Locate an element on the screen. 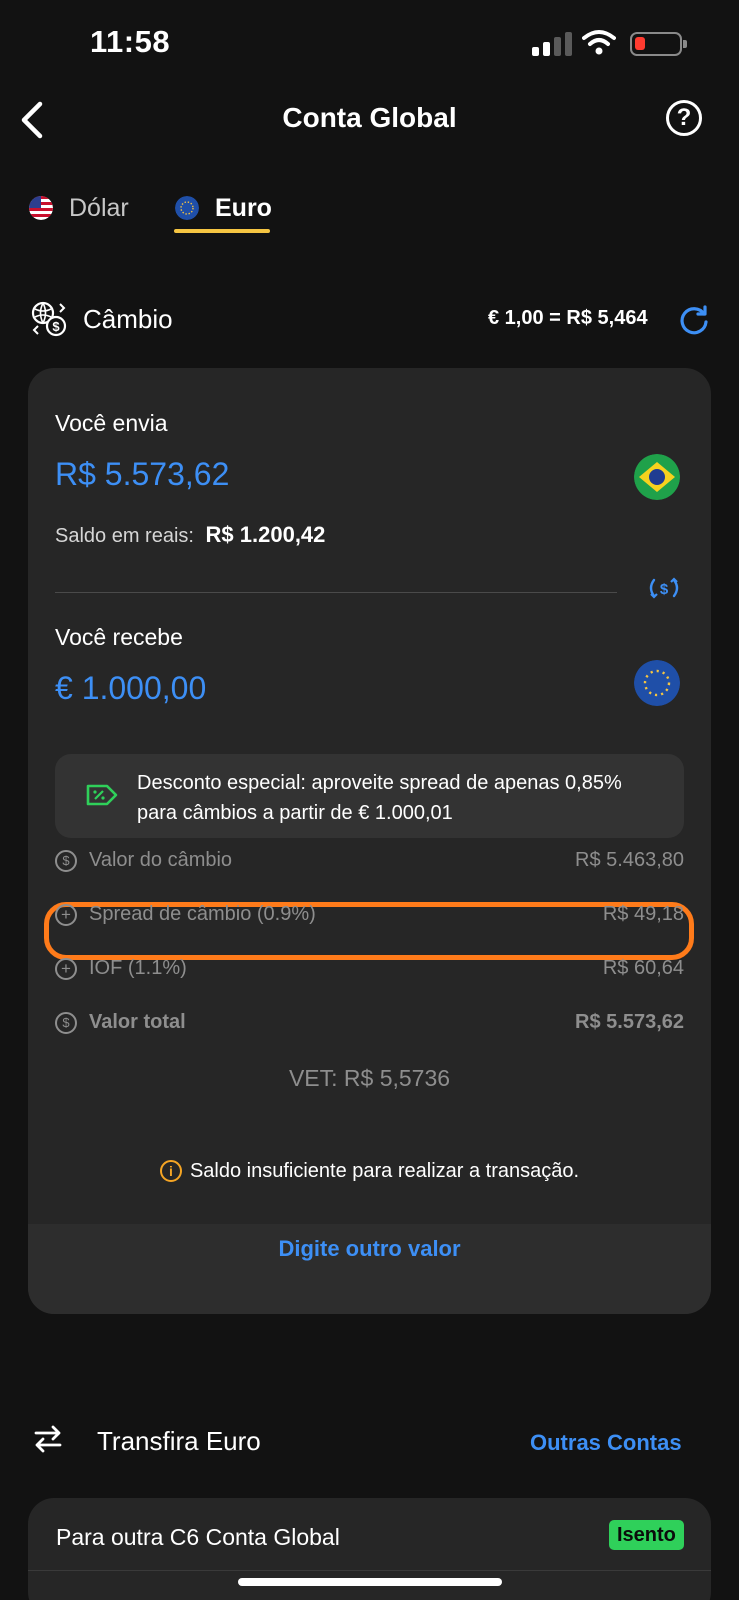 The image size is (739, 1600). row-value: R$ 5.573,62 is located at coordinates (629, 1022).